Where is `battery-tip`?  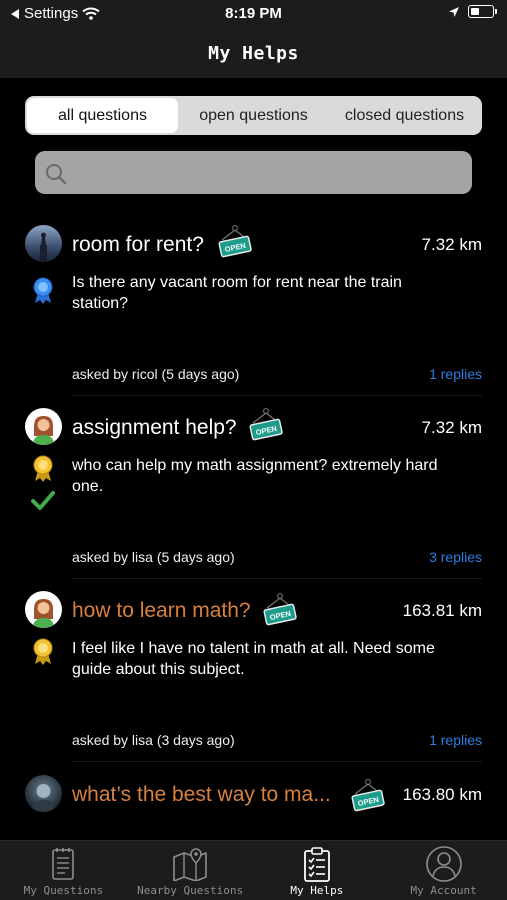
battery-tip is located at coordinates (496, 11).